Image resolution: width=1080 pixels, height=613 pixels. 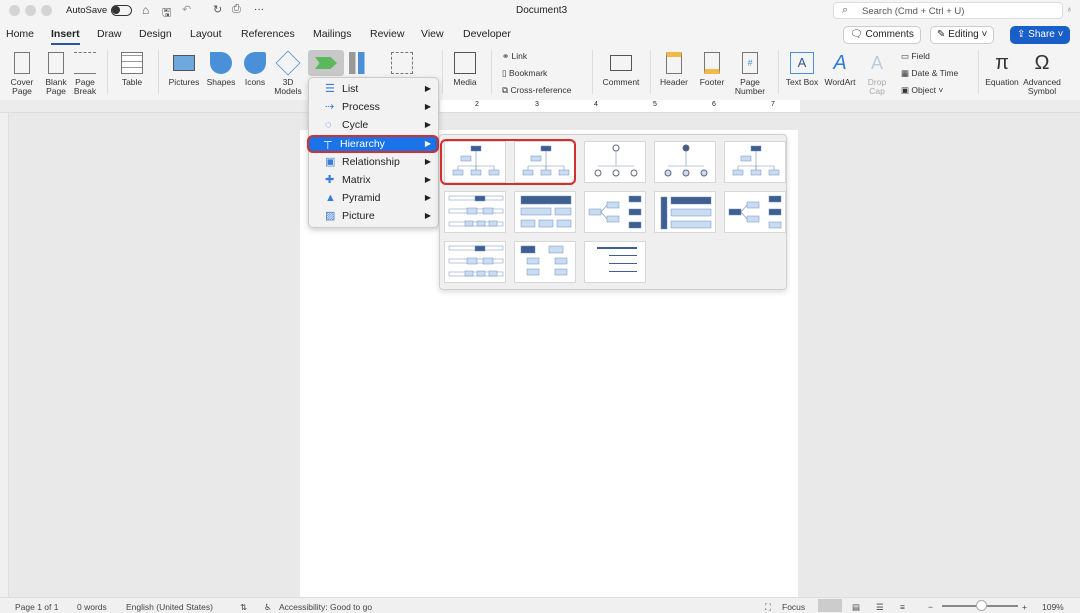 I want to click on 3d-models-button: 3D Models, so click(x=288, y=73).